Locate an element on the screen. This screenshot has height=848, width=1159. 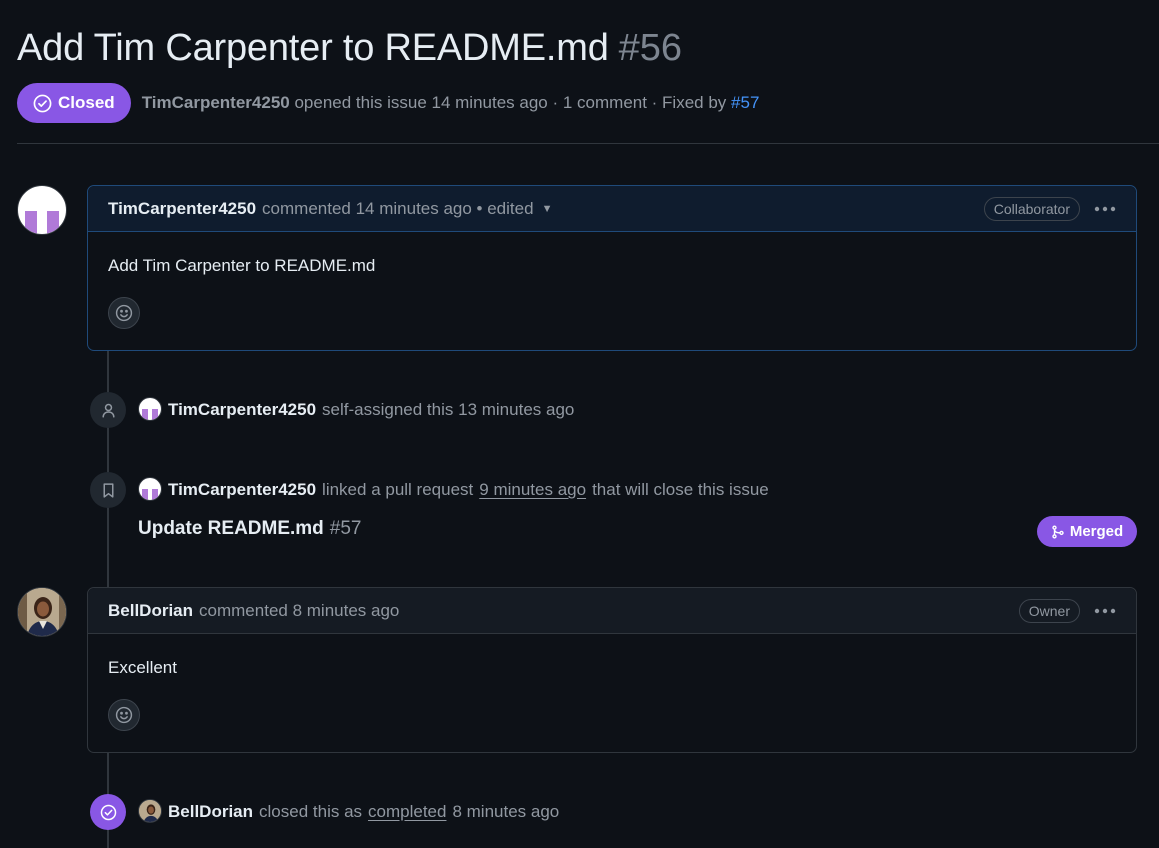
role-badge: Collaborator is located at coordinates (1031, 208).